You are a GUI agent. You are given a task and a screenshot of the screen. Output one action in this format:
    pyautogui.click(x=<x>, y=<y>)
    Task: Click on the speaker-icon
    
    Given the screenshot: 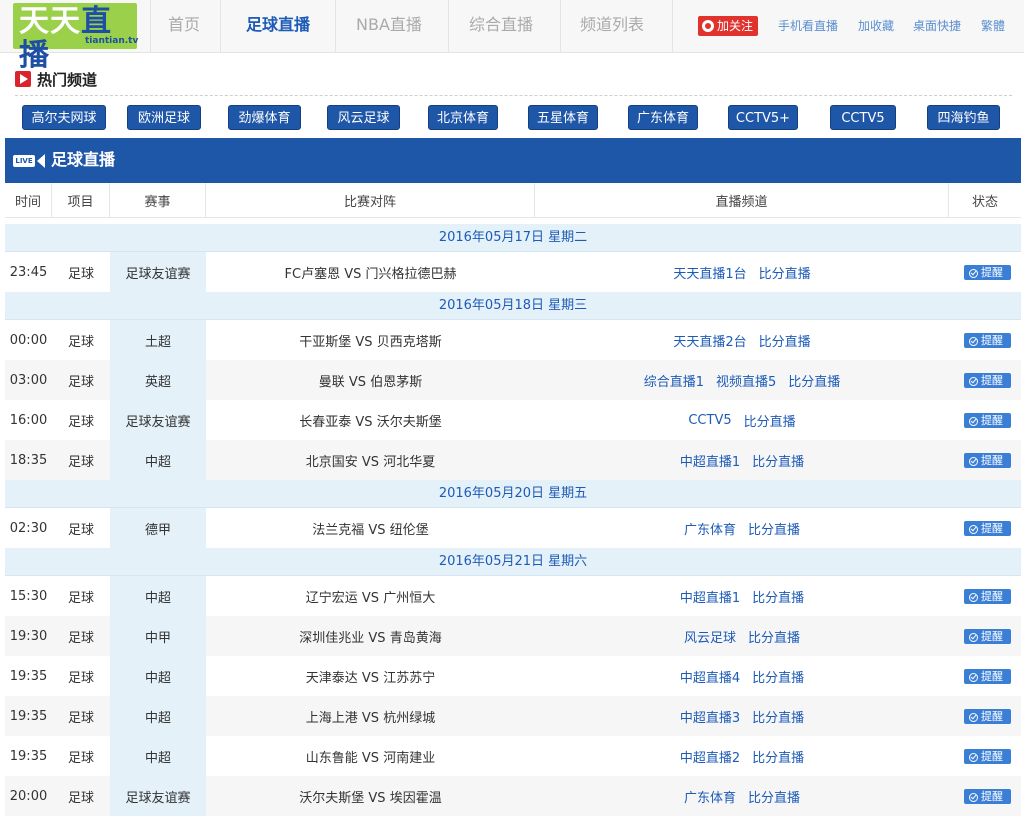 What is the action you would take?
    pyautogui.click(x=41, y=161)
    